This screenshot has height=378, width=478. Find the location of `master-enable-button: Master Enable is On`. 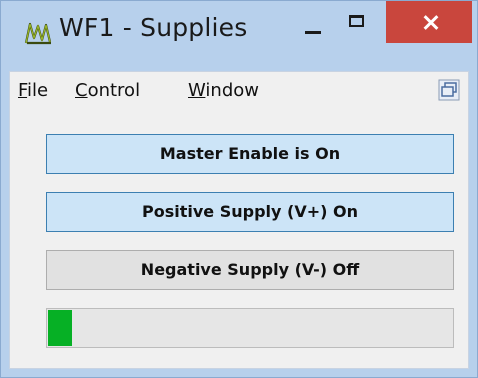

master-enable-button: Master Enable is On is located at coordinates (250, 154).